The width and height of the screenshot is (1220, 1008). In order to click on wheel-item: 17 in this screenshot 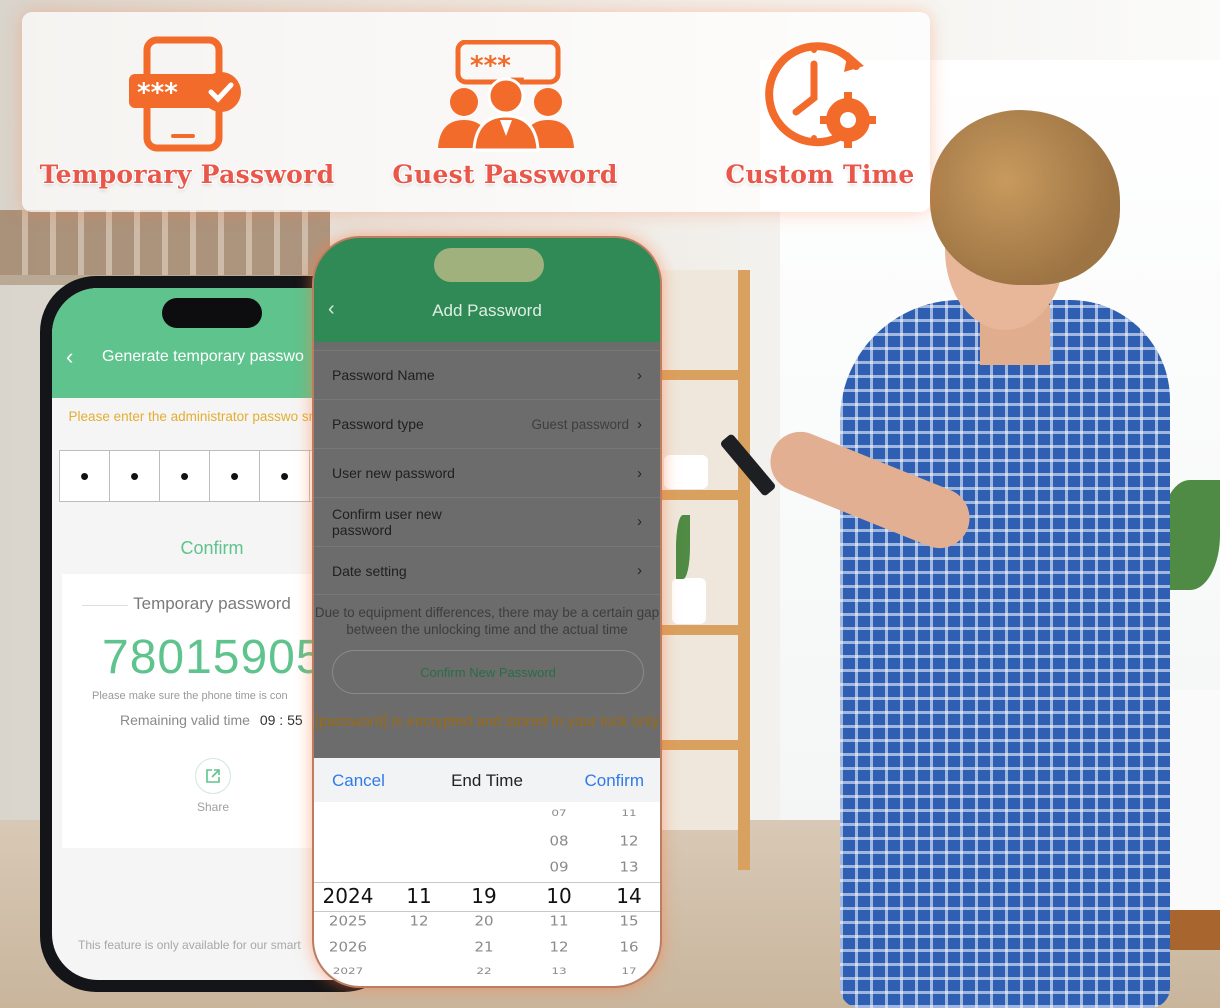, I will do `click(627, 971)`.